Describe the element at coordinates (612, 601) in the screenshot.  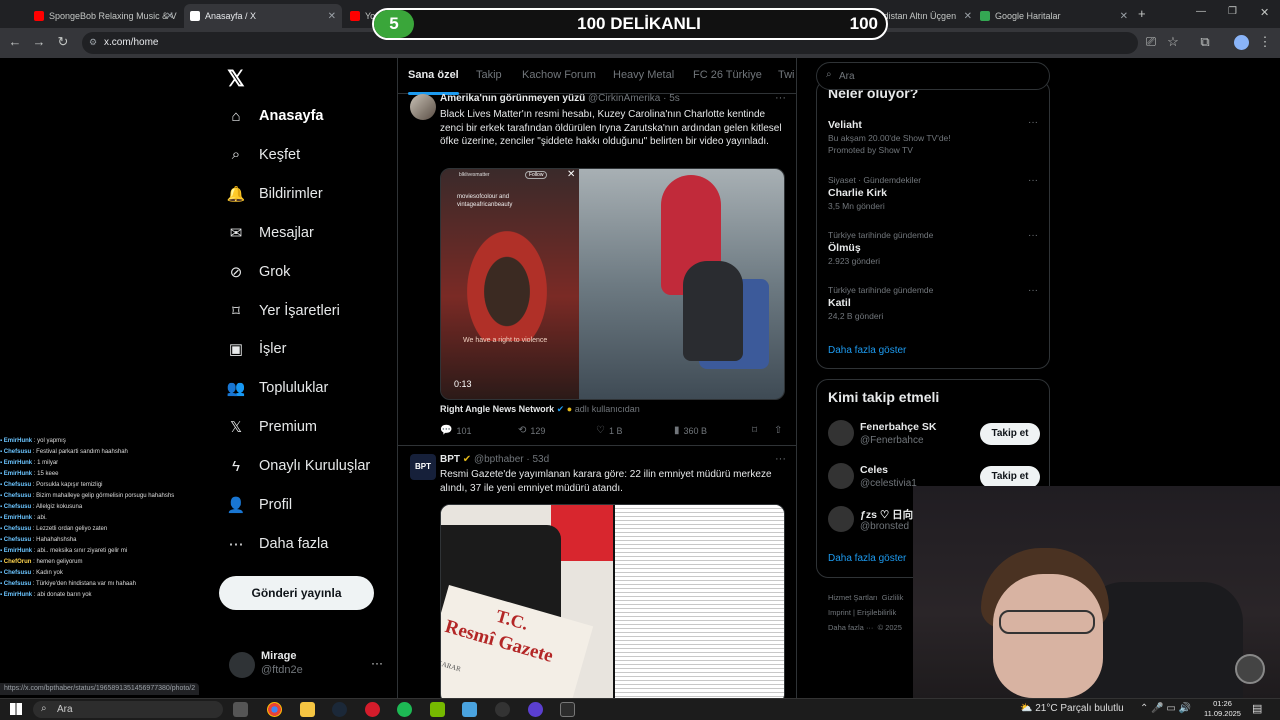
I see `tweet-image: T.C. Resmî Gazete KARAR` at that location.